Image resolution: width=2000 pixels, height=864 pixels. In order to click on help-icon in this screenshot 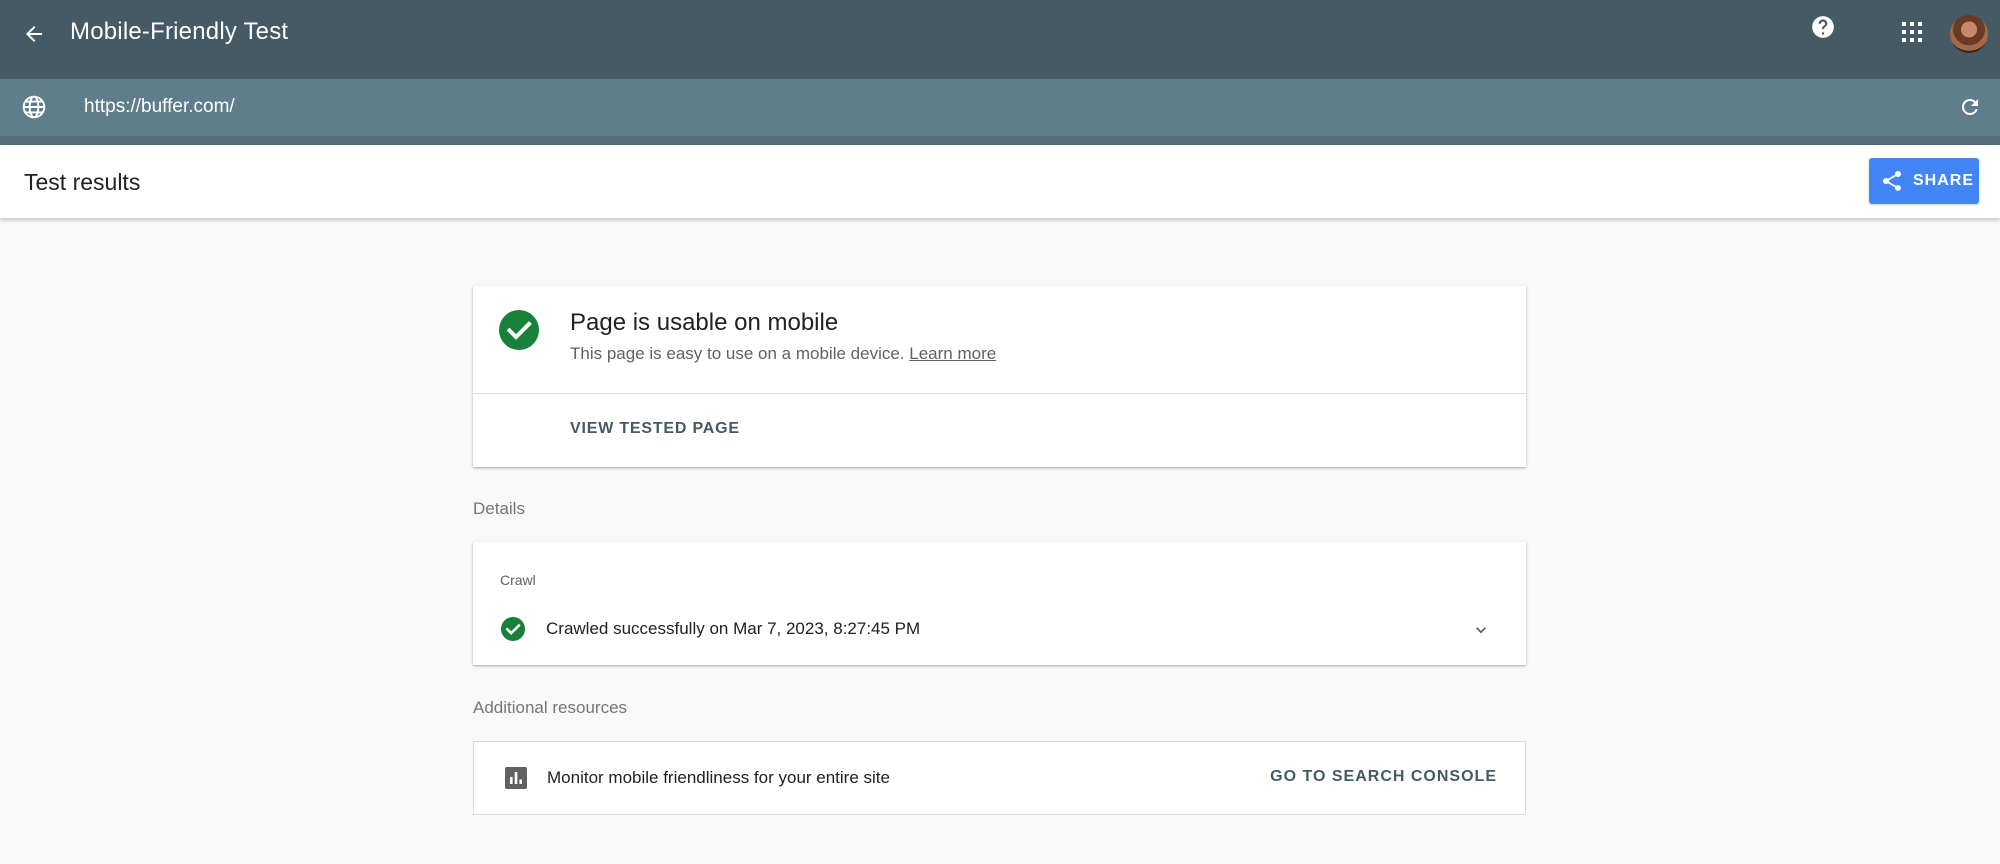, I will do `click(1823, 27)`.